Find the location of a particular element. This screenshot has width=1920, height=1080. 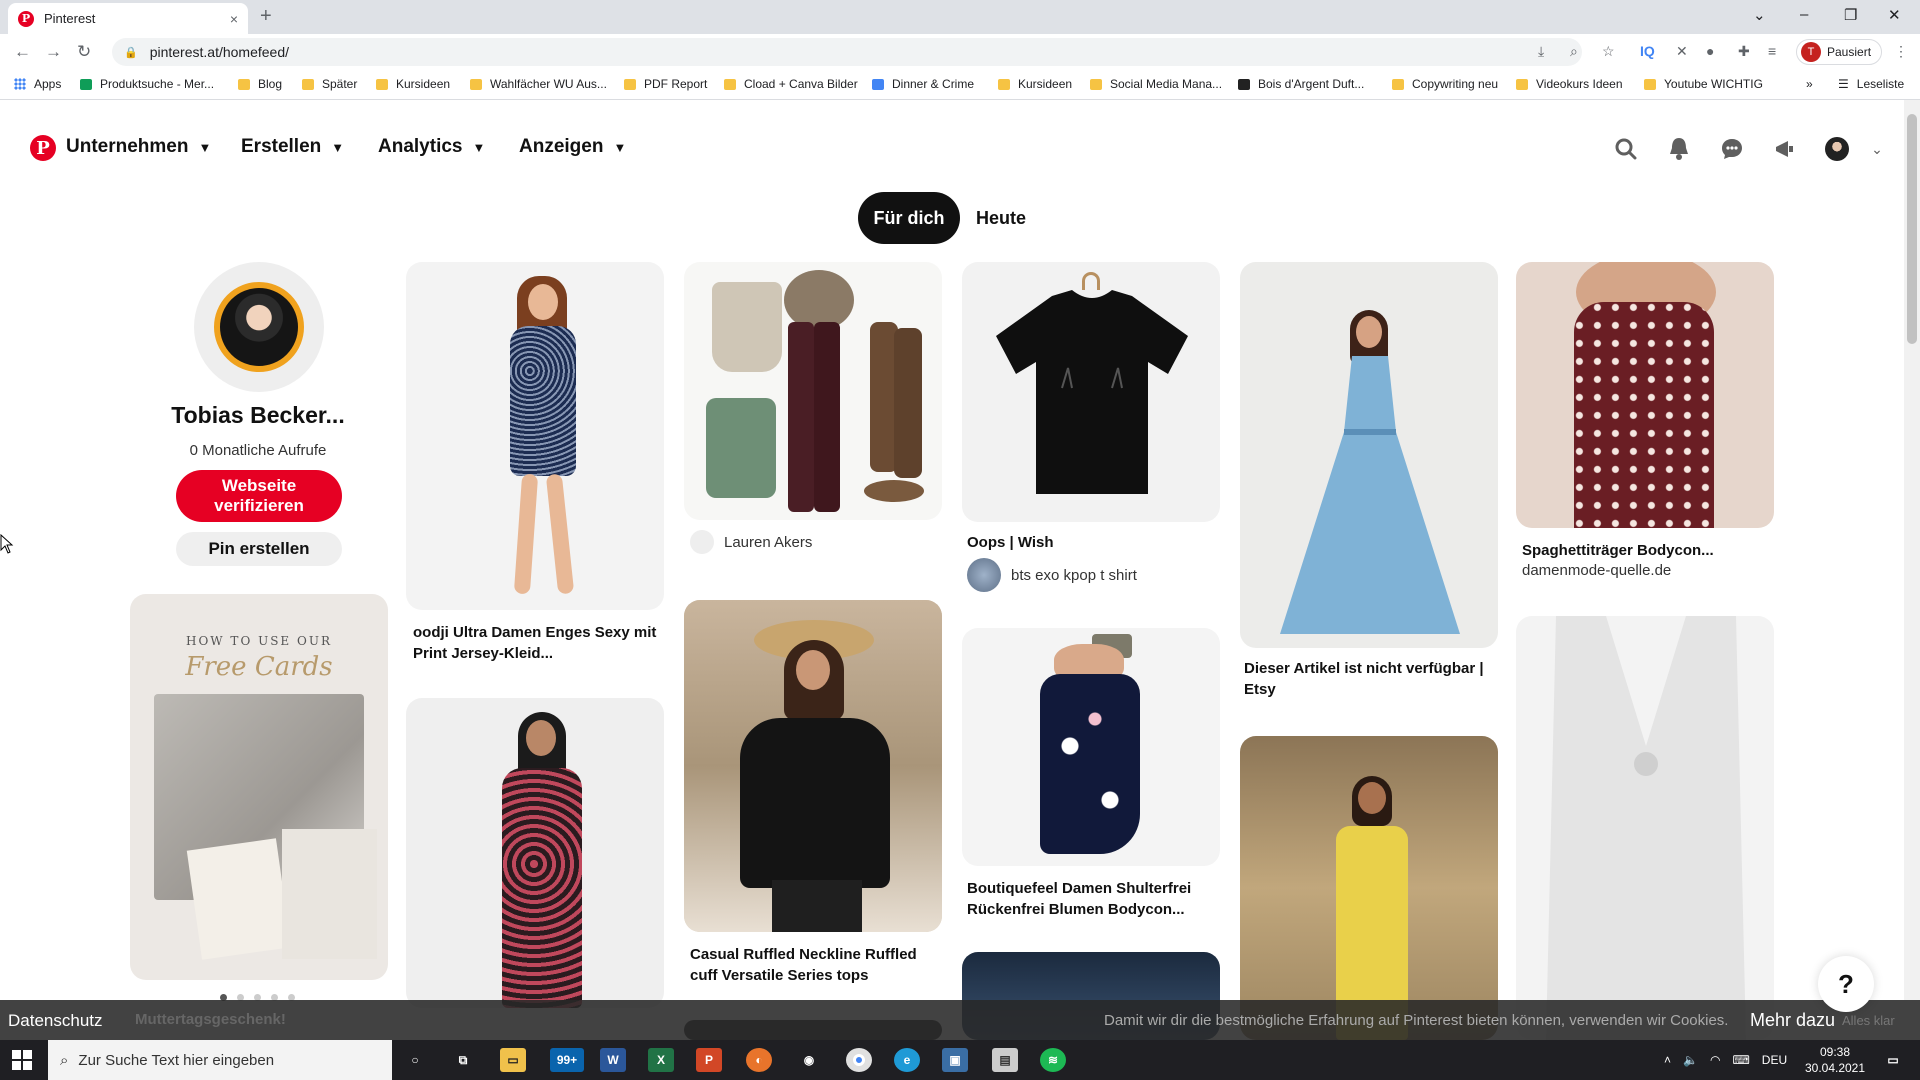

clock: 09:38 30.04.2021 is located at coordinates (1835, 1060).